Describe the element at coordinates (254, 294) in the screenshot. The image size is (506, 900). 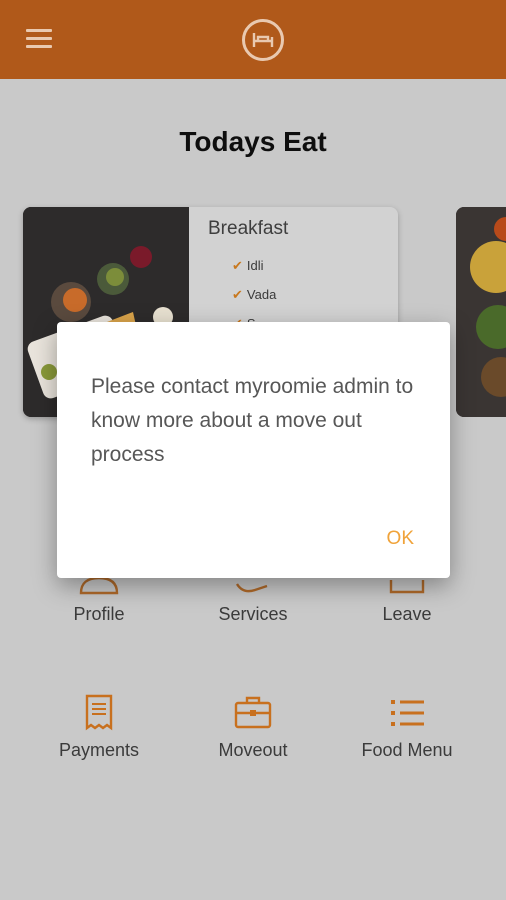
I see `list-item: ✔ Vada` at that location.